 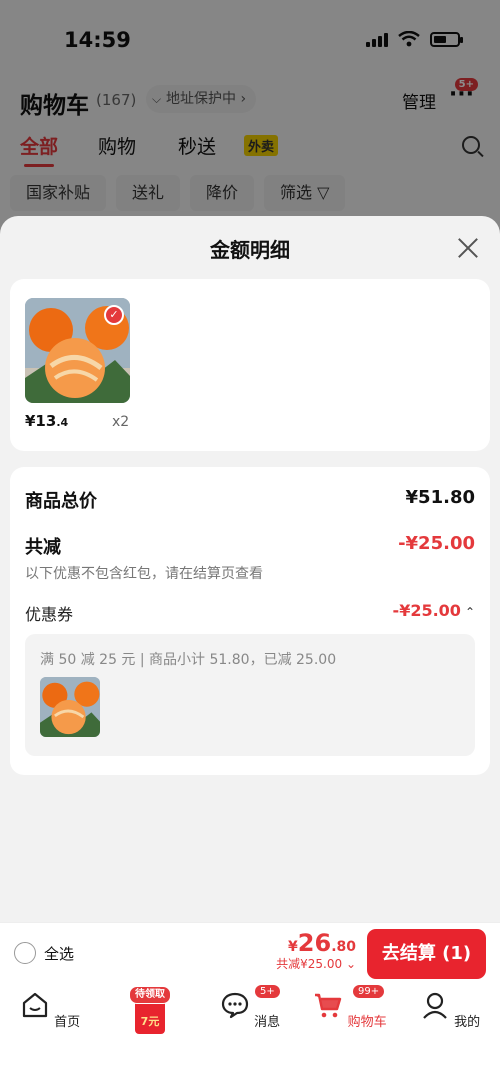 What do you see at coordinates (35, 1005) in the screenshot?
I see `home-icon` at bounding box center [35, 1005].